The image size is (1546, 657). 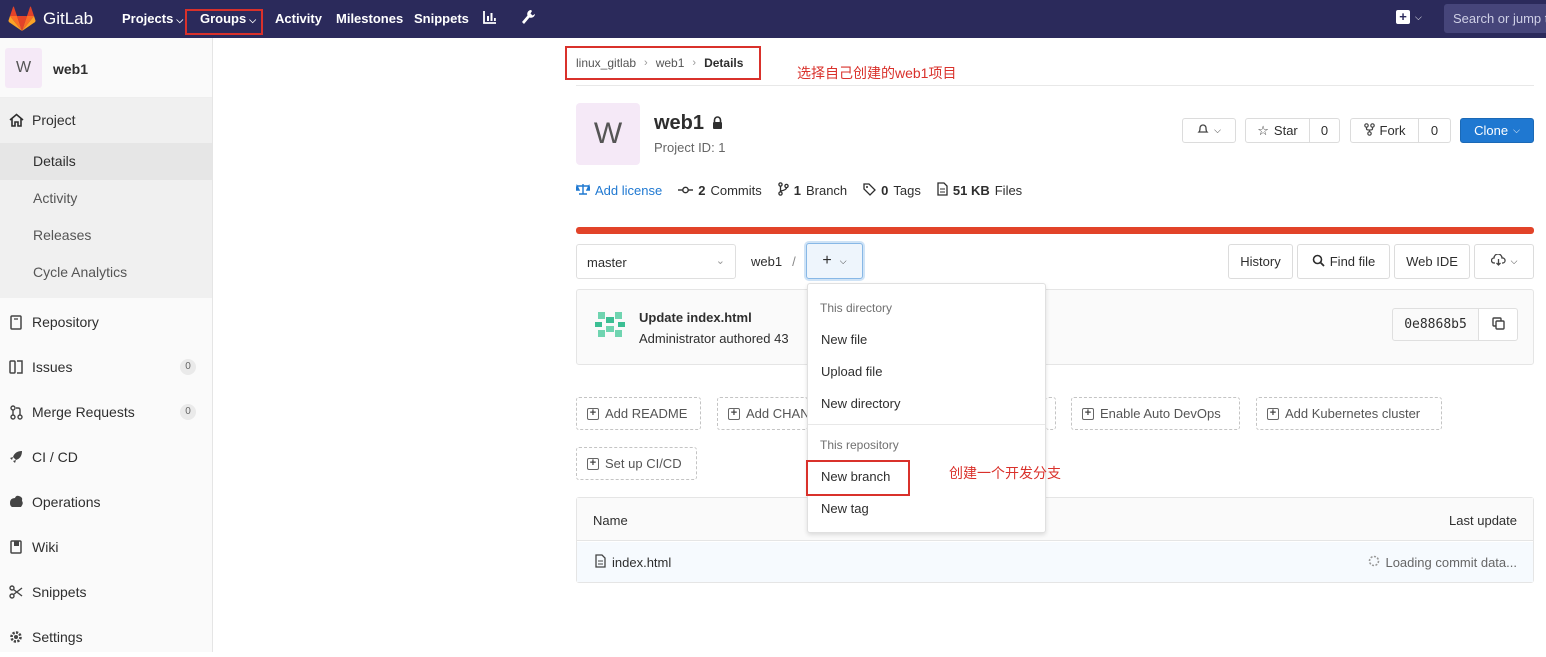 What do you see at coordinates (1349, 413) in the screenshot?
I see `add-kubernetes-cluster-button: + Add Kubernetes cluster` at bounding box center [1349, 413].